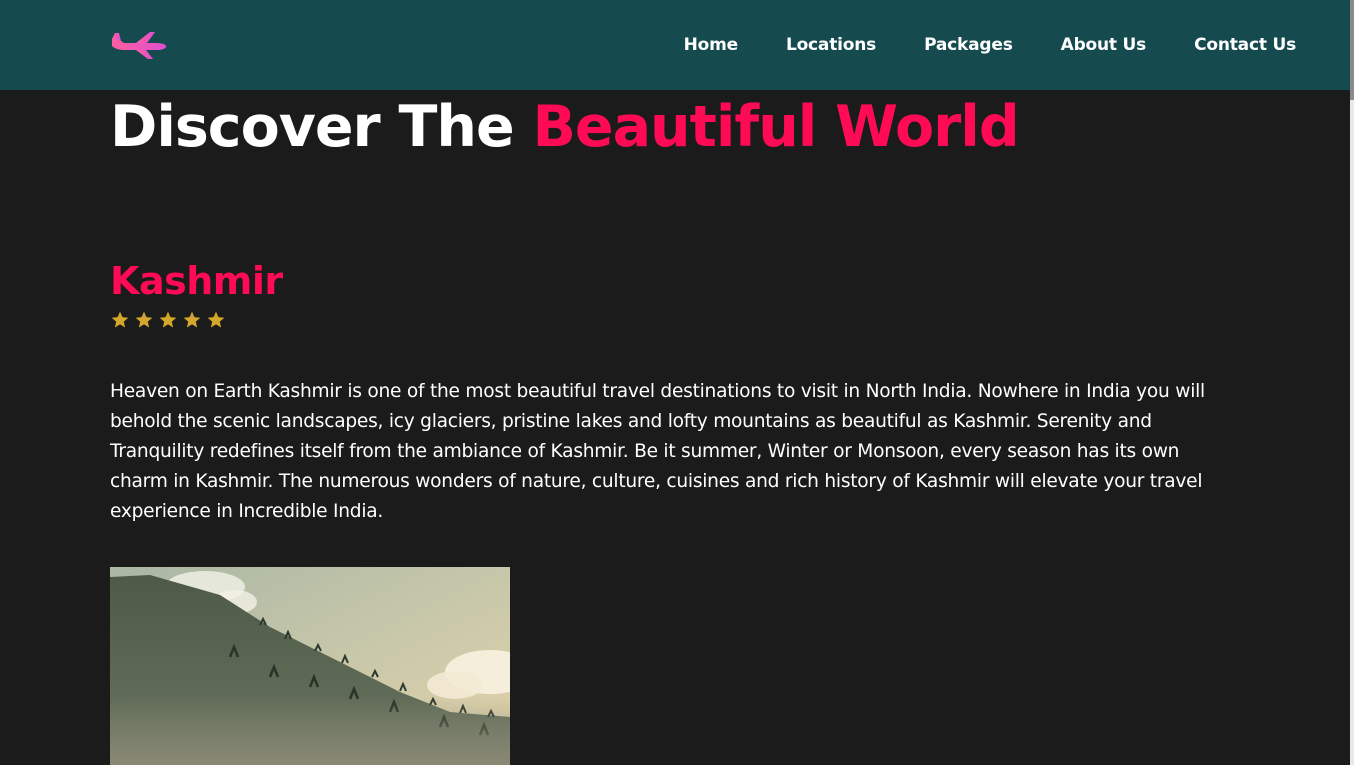 This screenshot has height=765, width=1354. I want to click on scrollbar, so click(1352, 382).